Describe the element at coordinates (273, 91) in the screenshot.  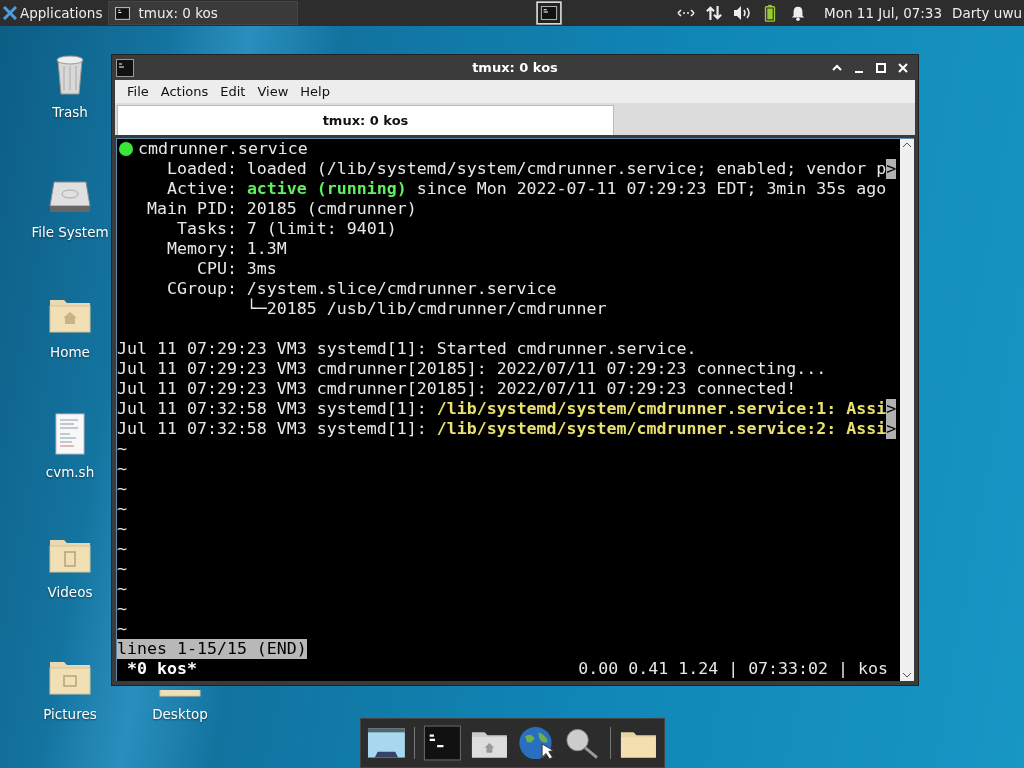
I see `menu-item: View` at that location.